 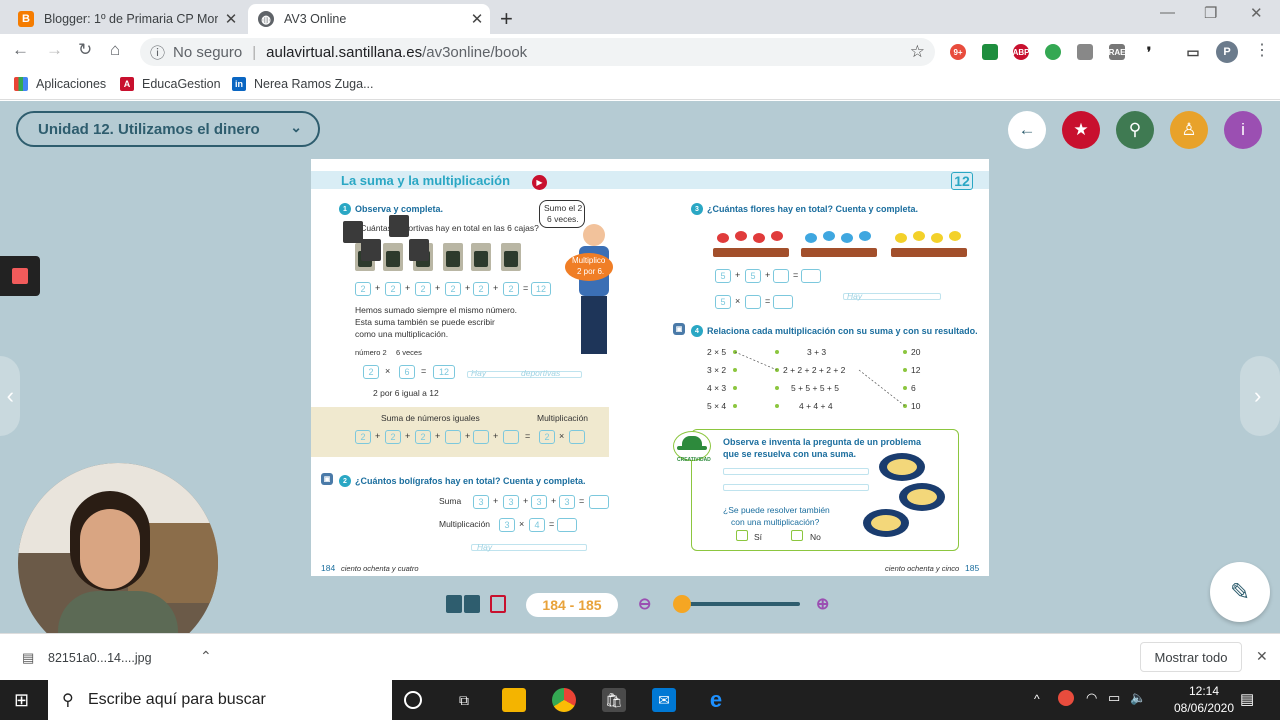 What do you see at coordinates (413, 700) in the screenshot?
I see `cortana-icon` at bounding box center [413, 700].